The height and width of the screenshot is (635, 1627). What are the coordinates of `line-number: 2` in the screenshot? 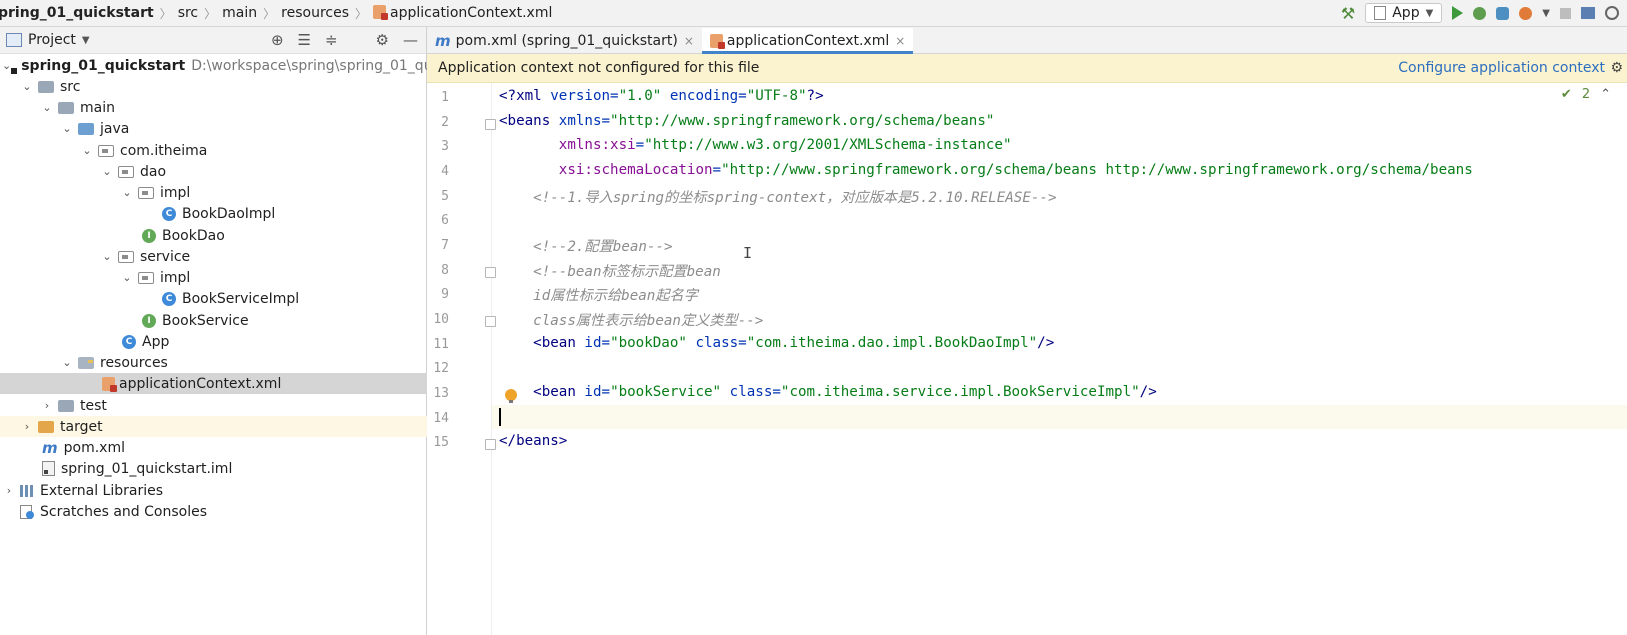 It's located at (445, 122).